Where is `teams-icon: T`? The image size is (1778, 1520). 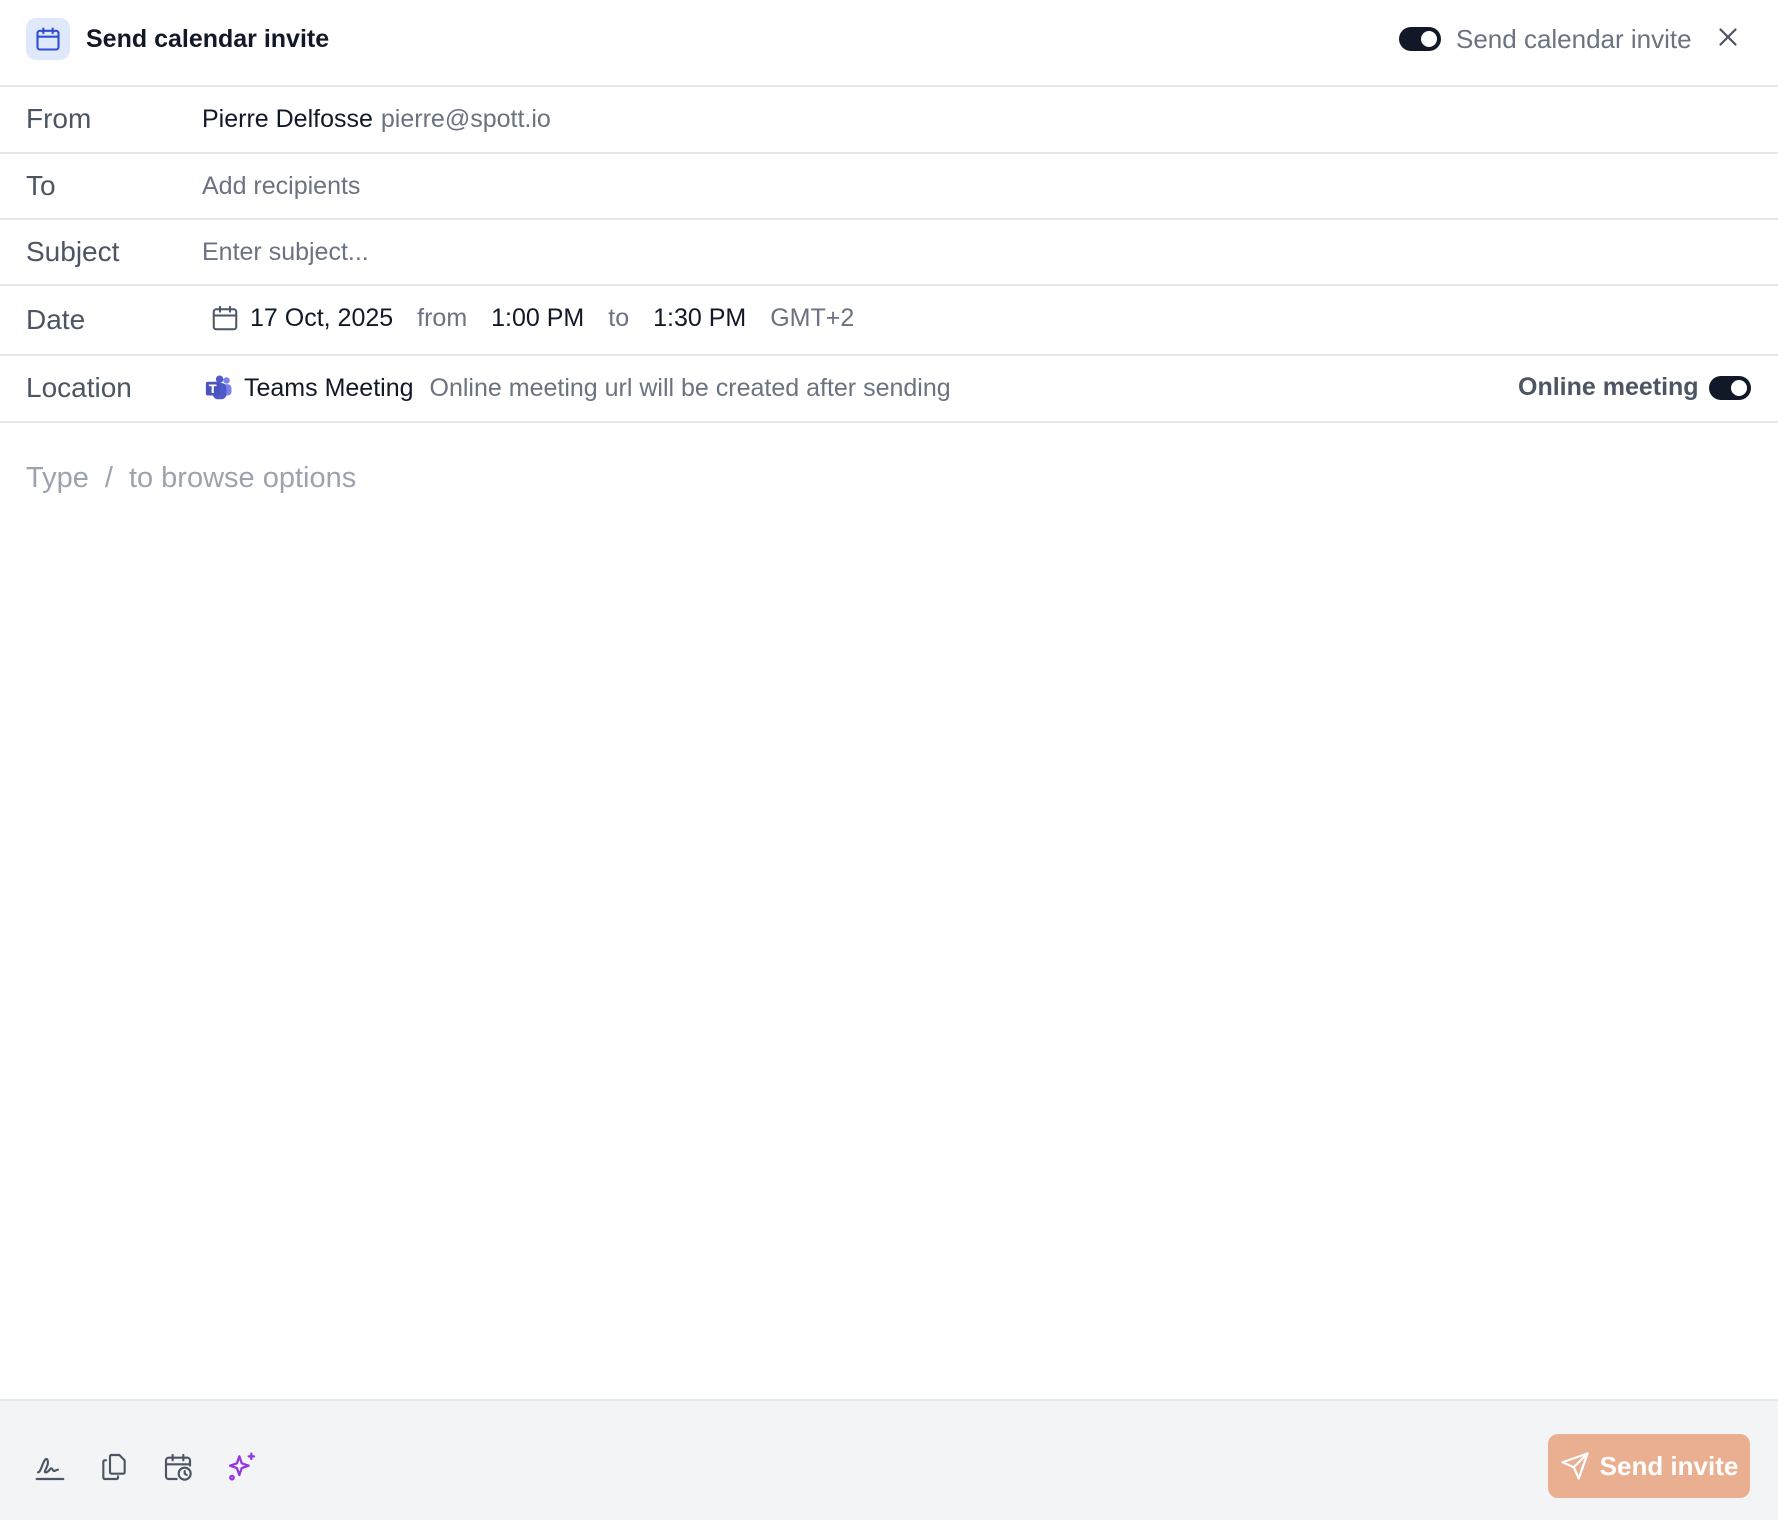
teams-icon: T is located at coordinates (219, 388).